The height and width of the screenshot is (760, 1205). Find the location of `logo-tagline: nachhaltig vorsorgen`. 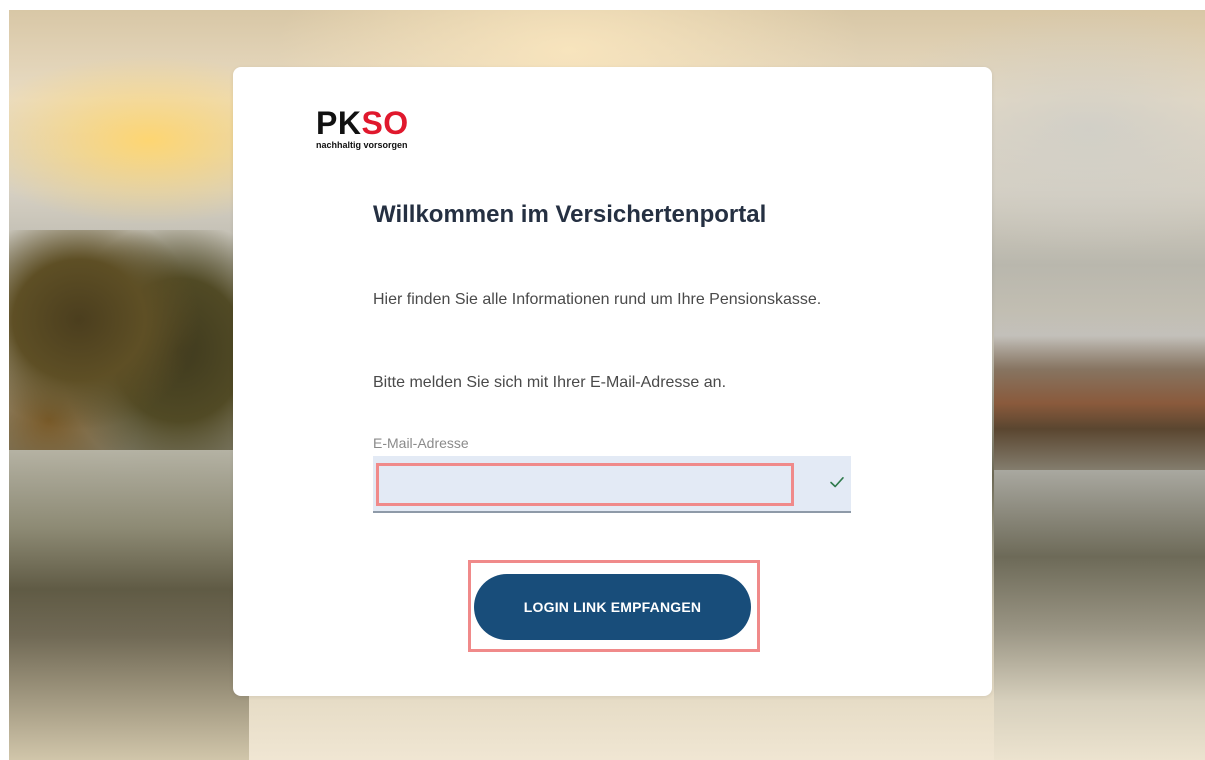

logo-tagline: nachhaltig vorsorgen is located at coordinates (362, 145).